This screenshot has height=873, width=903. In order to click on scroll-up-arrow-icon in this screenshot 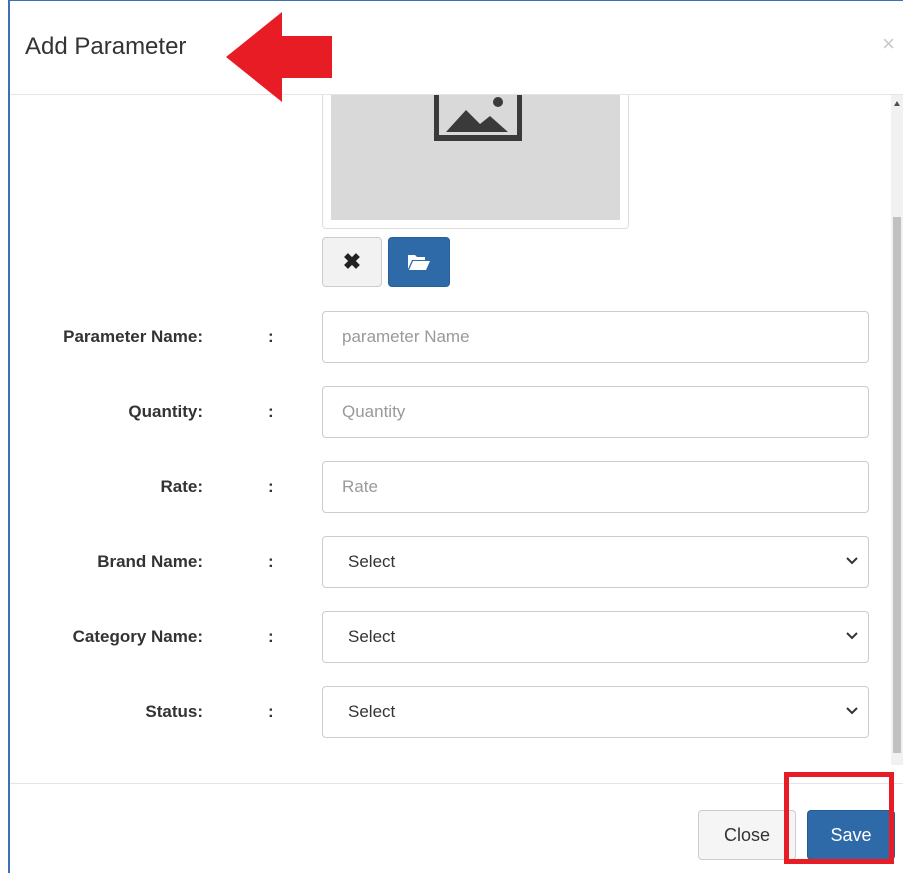, I will do `click(897, 103)`.